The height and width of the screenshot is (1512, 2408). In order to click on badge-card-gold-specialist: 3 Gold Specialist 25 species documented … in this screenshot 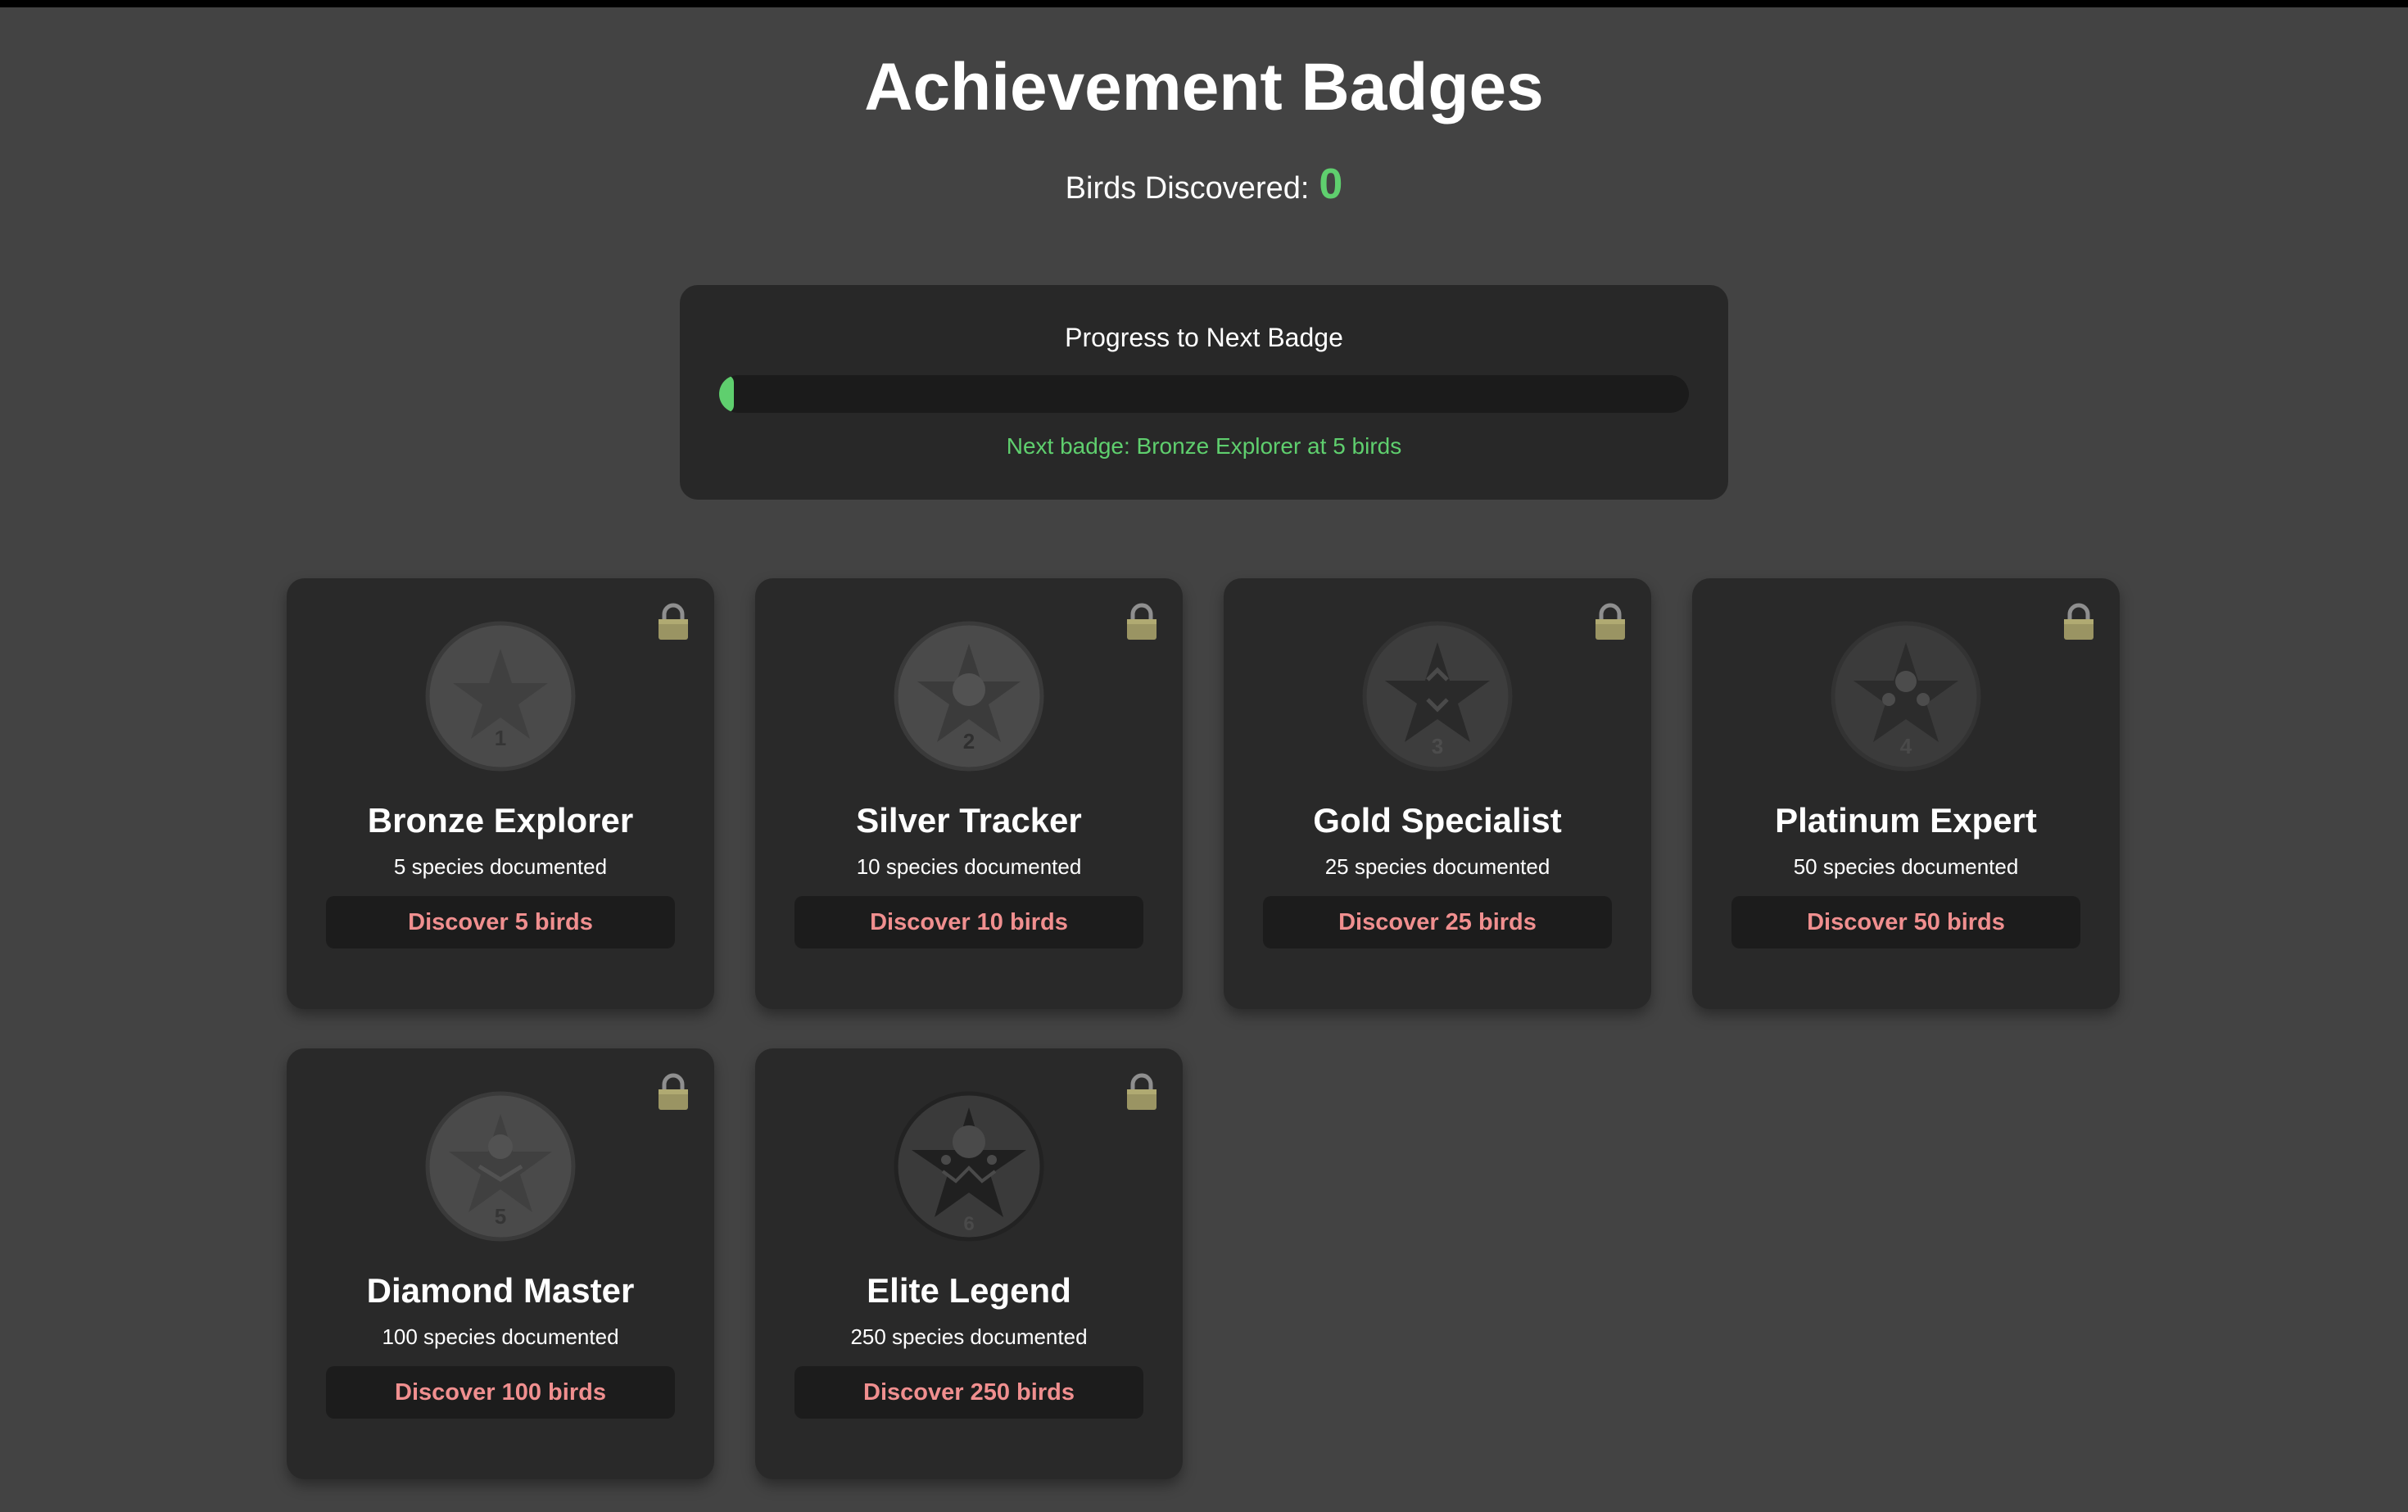, I will do `click(1437, 794)`.